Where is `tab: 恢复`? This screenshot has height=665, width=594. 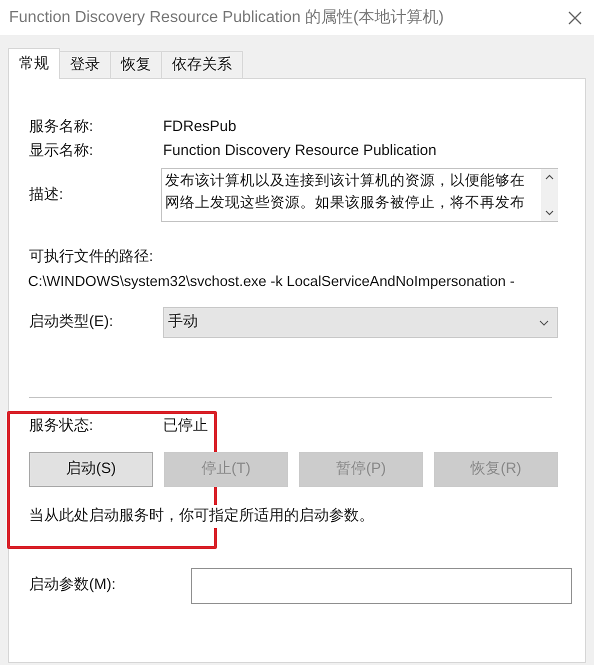 tab: 恢复 is located at coordinates (136, 64).